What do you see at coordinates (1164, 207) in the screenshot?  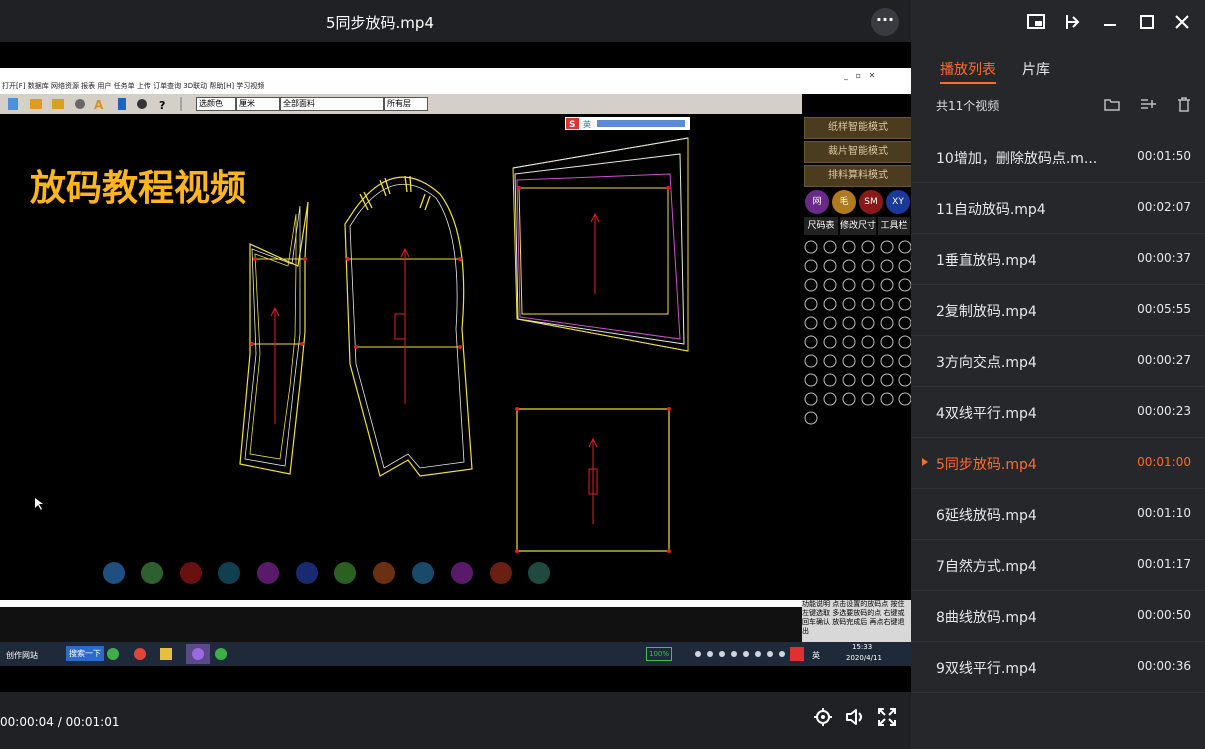 I see `video-duration: 00:02:07` at bounding box center [1164, 207].